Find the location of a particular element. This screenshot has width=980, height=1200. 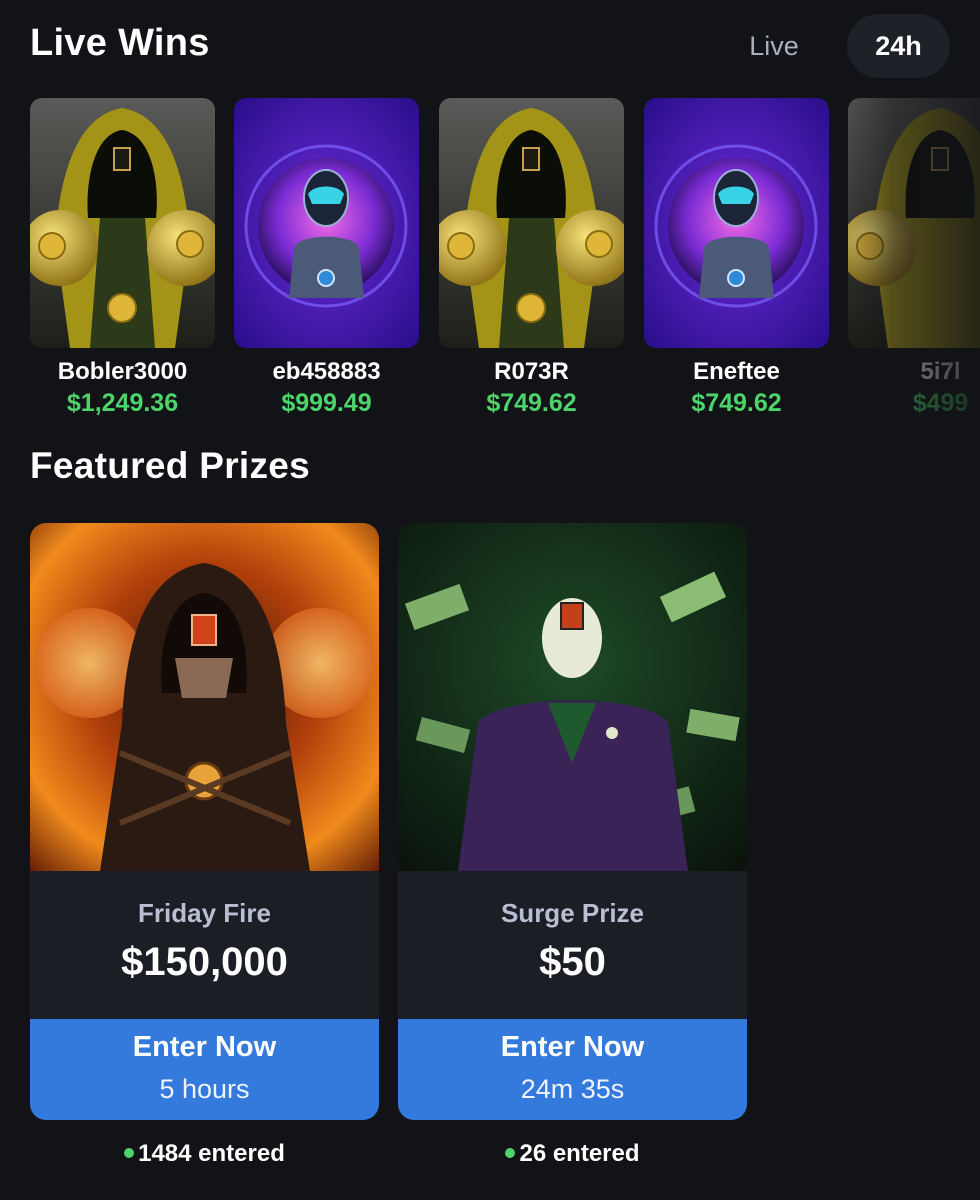

win-amount: $499 is located at coordinates (940, 403).